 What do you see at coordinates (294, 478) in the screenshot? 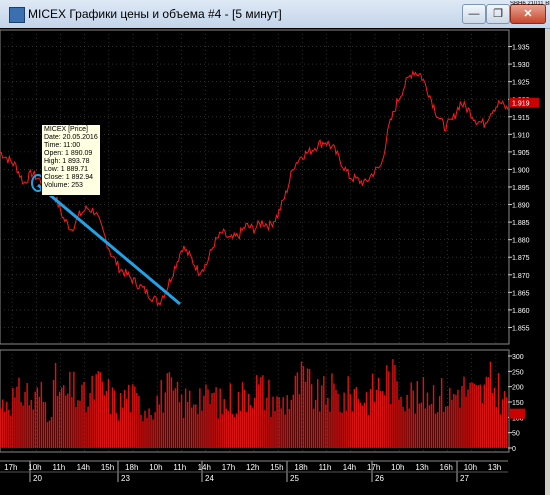
I see `date-label: 25` at bounding box center [294, 478].